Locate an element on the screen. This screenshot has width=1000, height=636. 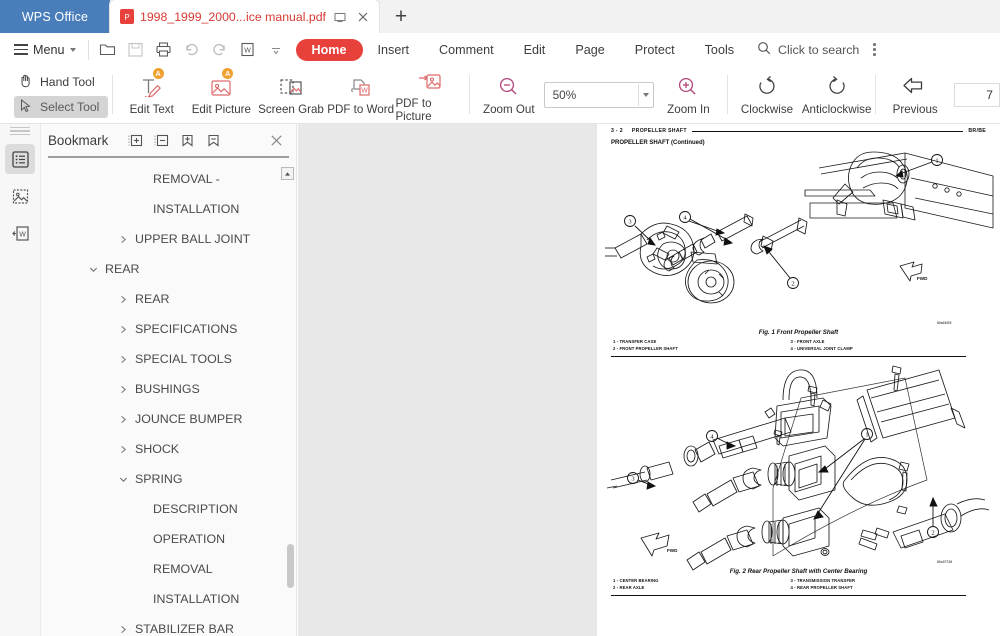
main-menu-button: Menu is located at coordinates (41, 49).